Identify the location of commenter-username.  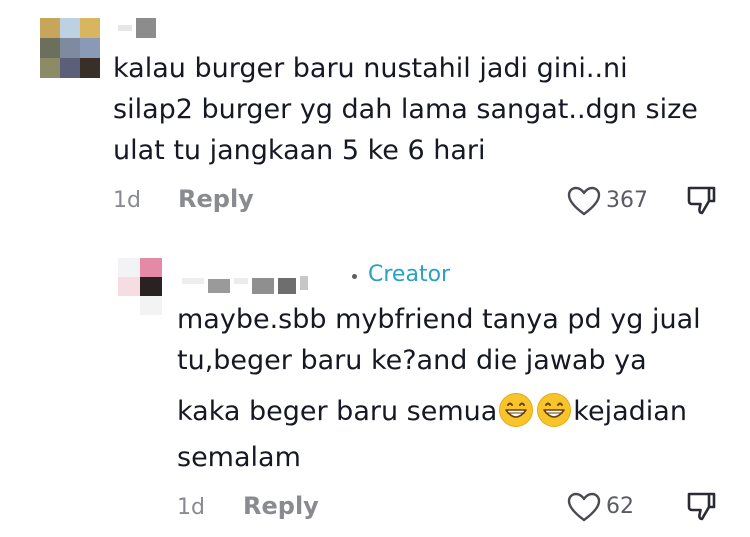
(137, 28).